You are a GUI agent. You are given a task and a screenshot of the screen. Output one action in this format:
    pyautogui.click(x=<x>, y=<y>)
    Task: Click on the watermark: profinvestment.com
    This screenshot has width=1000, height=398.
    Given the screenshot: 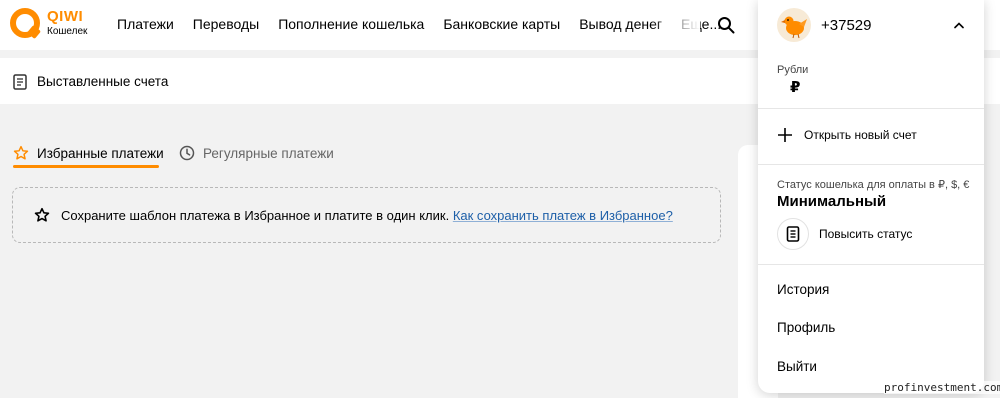 What is the action you would take?
    pyautogui.click(x=942, y=387)
    